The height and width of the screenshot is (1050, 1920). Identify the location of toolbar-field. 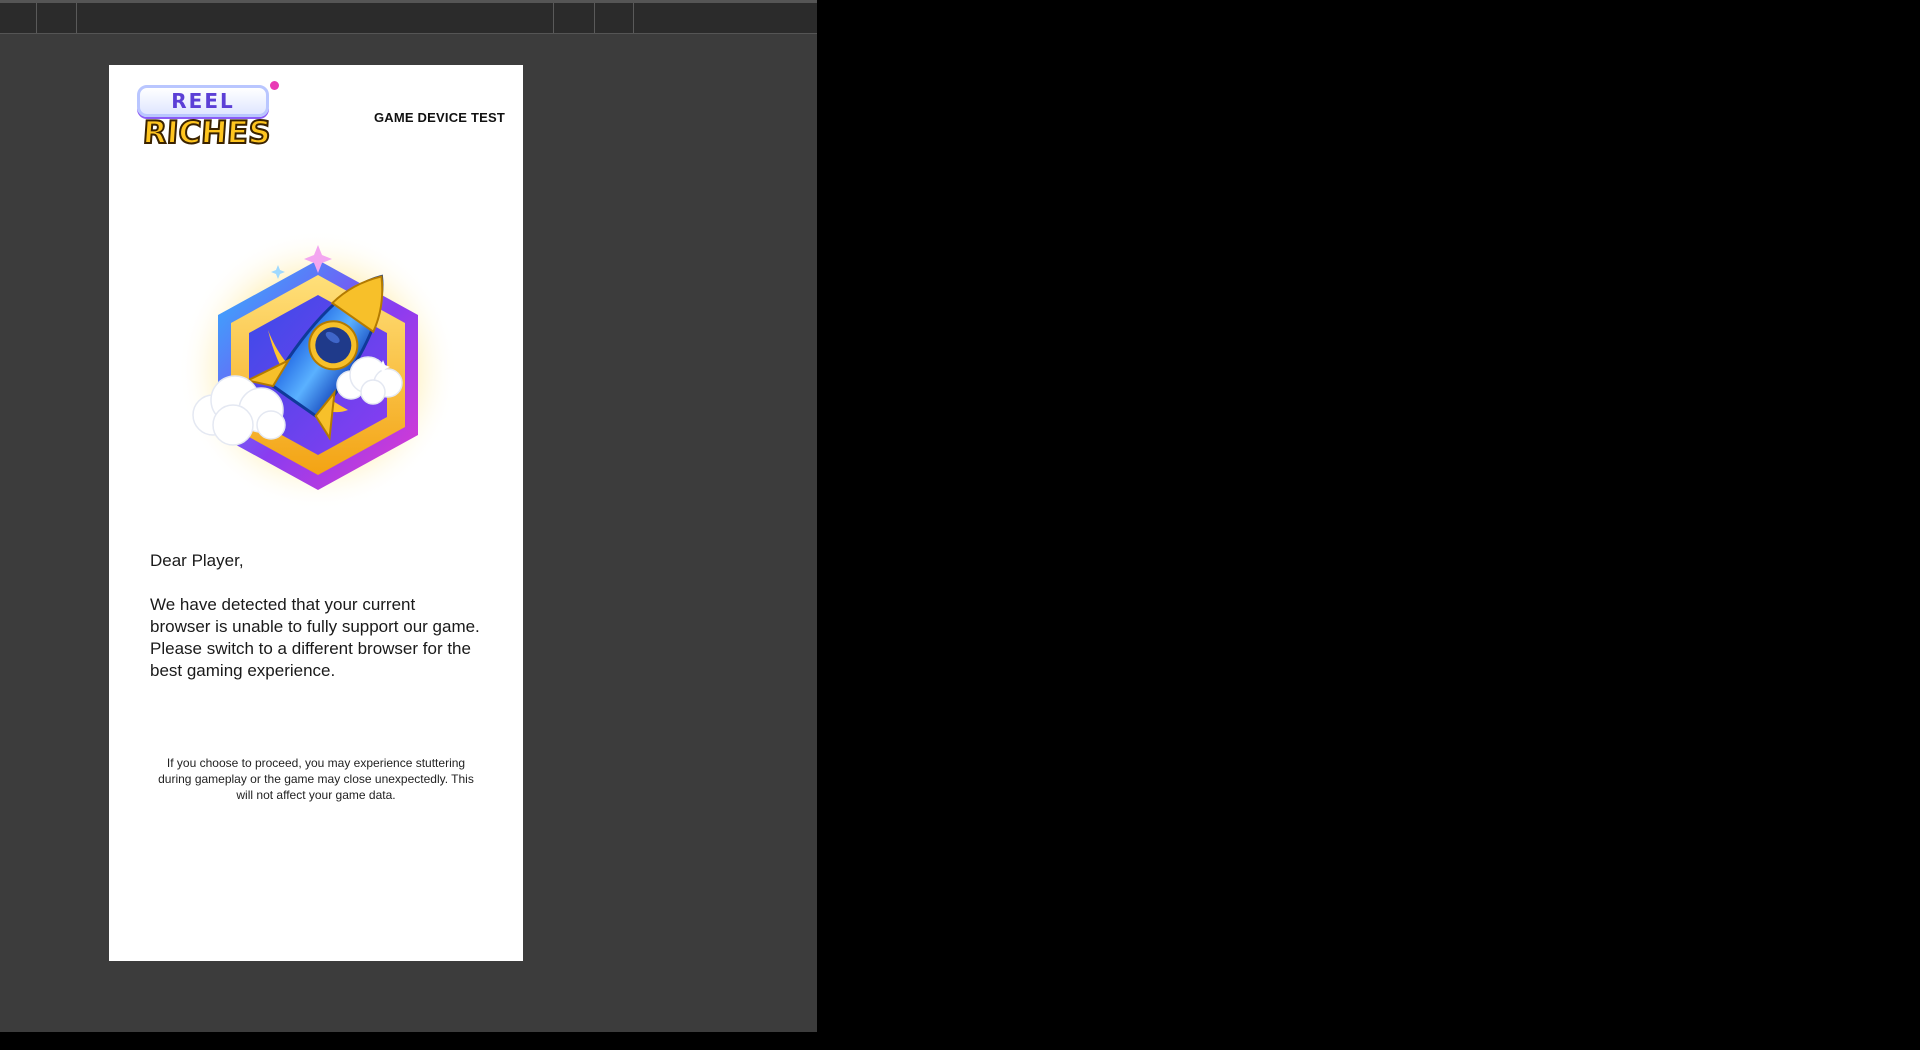
(315, 18).